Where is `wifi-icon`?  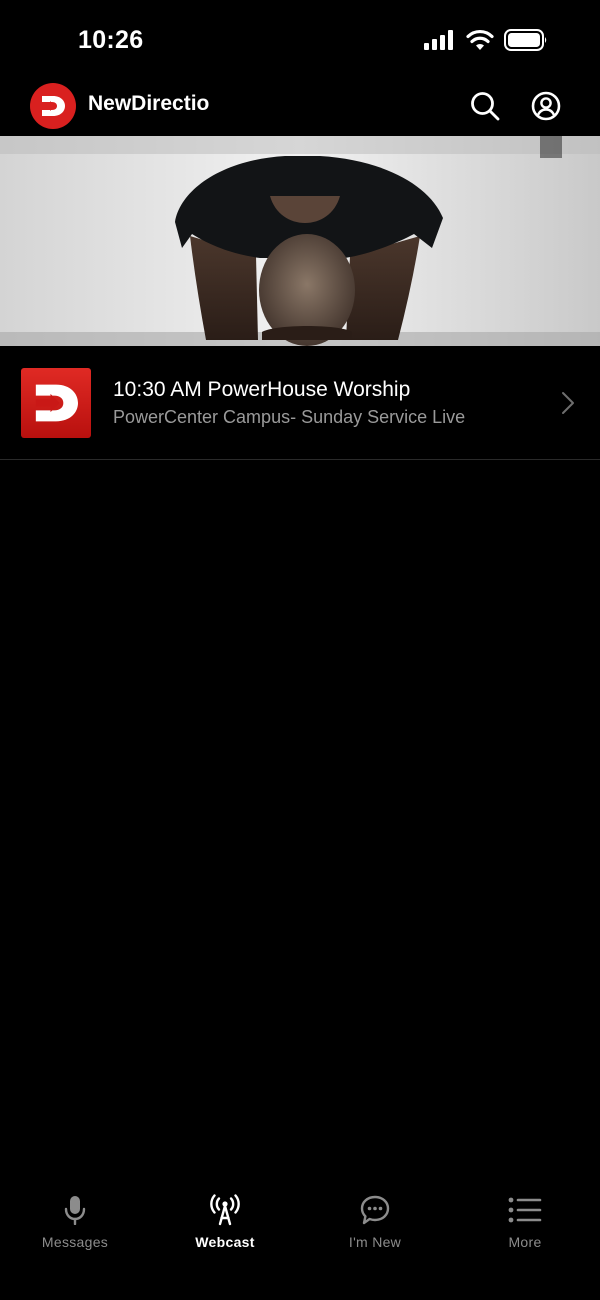 wifi-icon is located at coordinates (480, 39).